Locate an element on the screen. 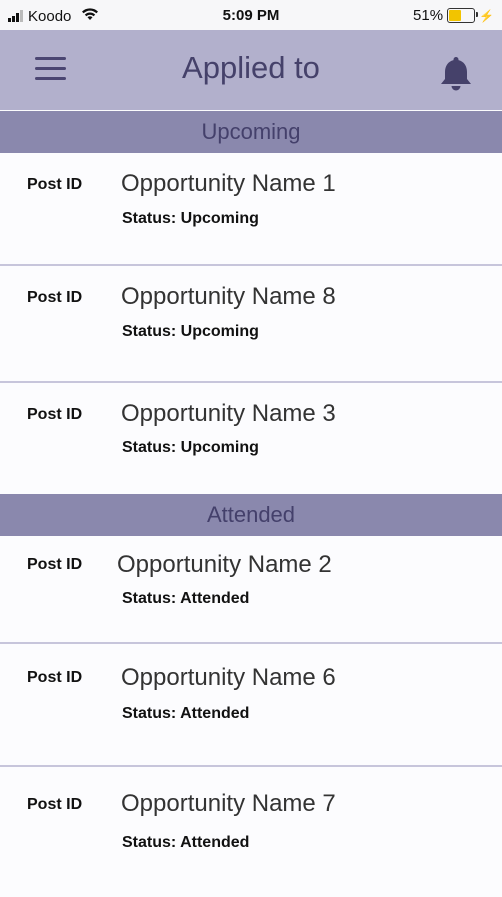 The width and height of the screenshot is (502, 897). page-title: Applied to is located at coordinates (251, 67).